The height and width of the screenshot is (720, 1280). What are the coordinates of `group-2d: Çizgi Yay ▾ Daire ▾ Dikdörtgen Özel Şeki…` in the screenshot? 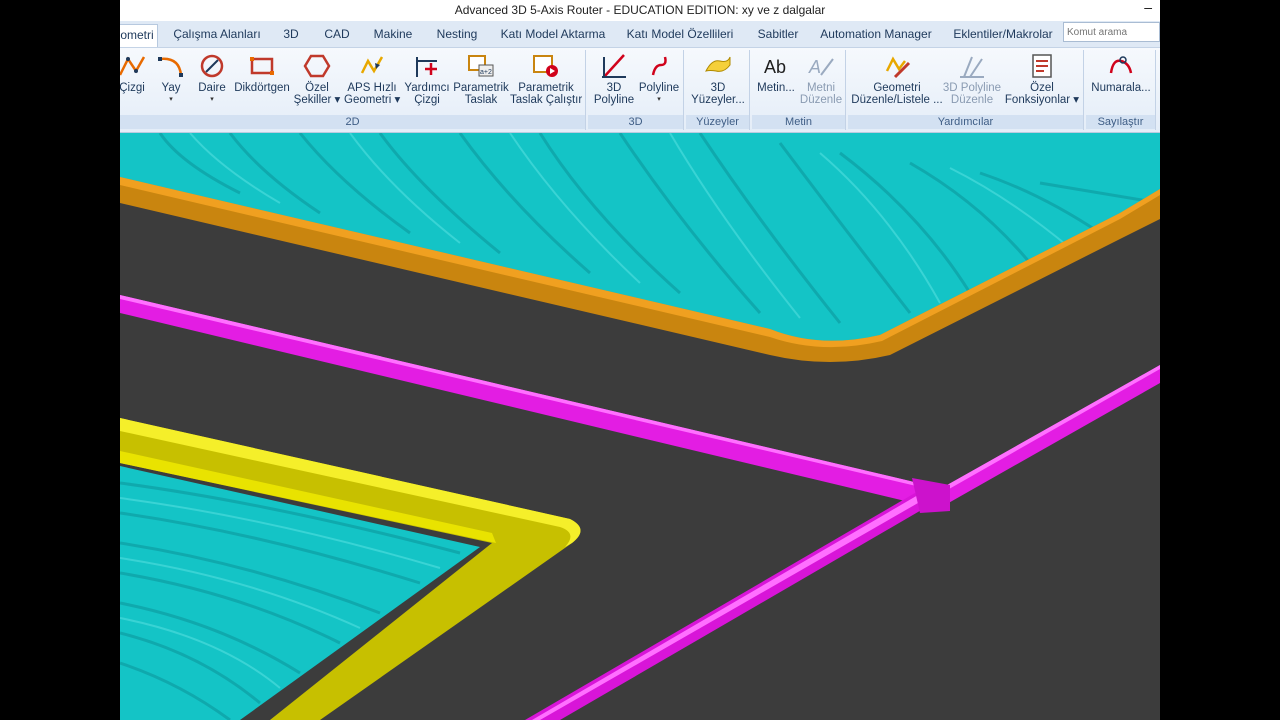 It's located at (353, 90).